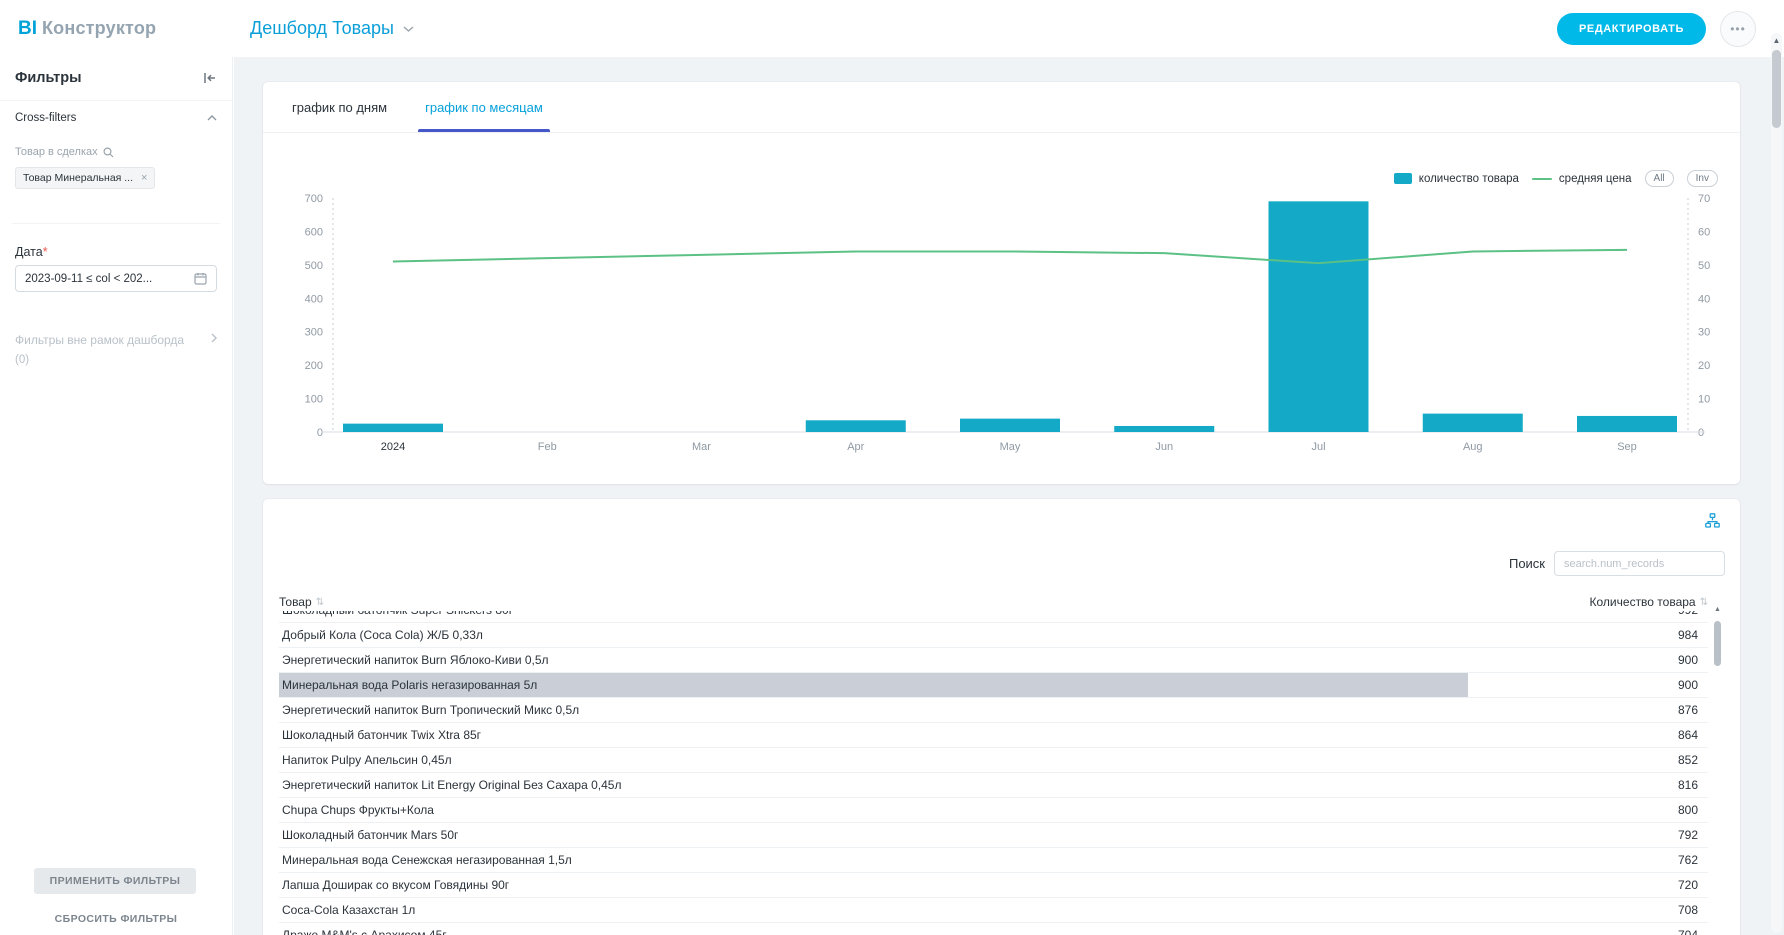 The width and height of the screenshot is (1784, 935). I want to click on logo-bi: BI, so click(27, 28).